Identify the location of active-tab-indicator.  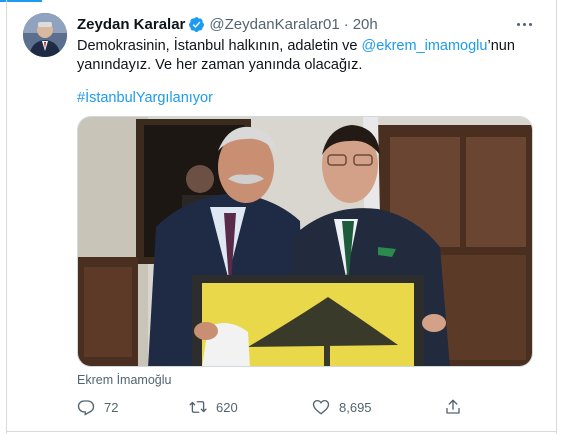
(281, 2).